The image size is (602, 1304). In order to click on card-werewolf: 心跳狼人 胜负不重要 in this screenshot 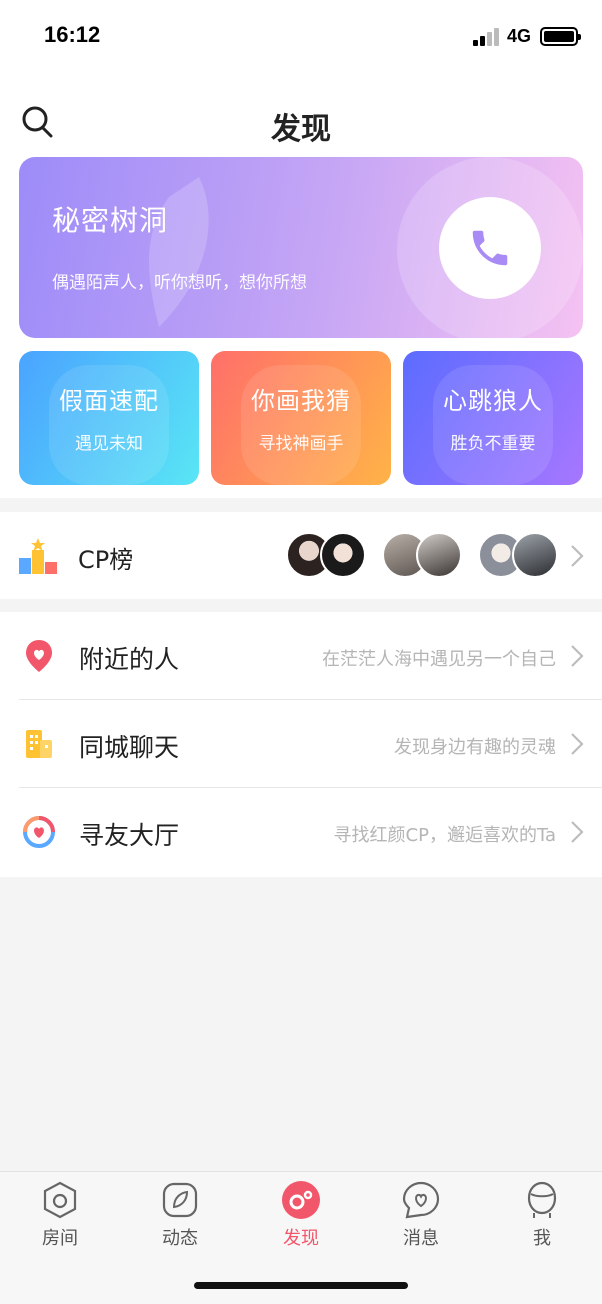, I will do `click(493, 418)`.